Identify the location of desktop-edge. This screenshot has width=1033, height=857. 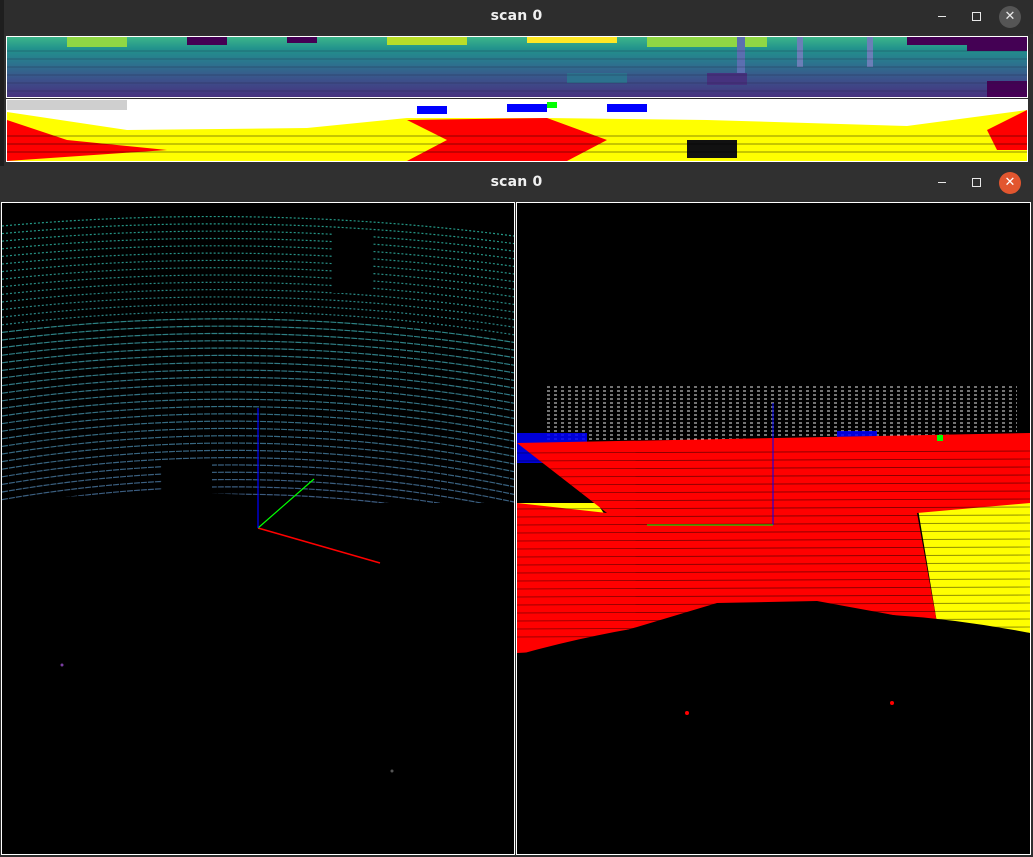
(2, 83).